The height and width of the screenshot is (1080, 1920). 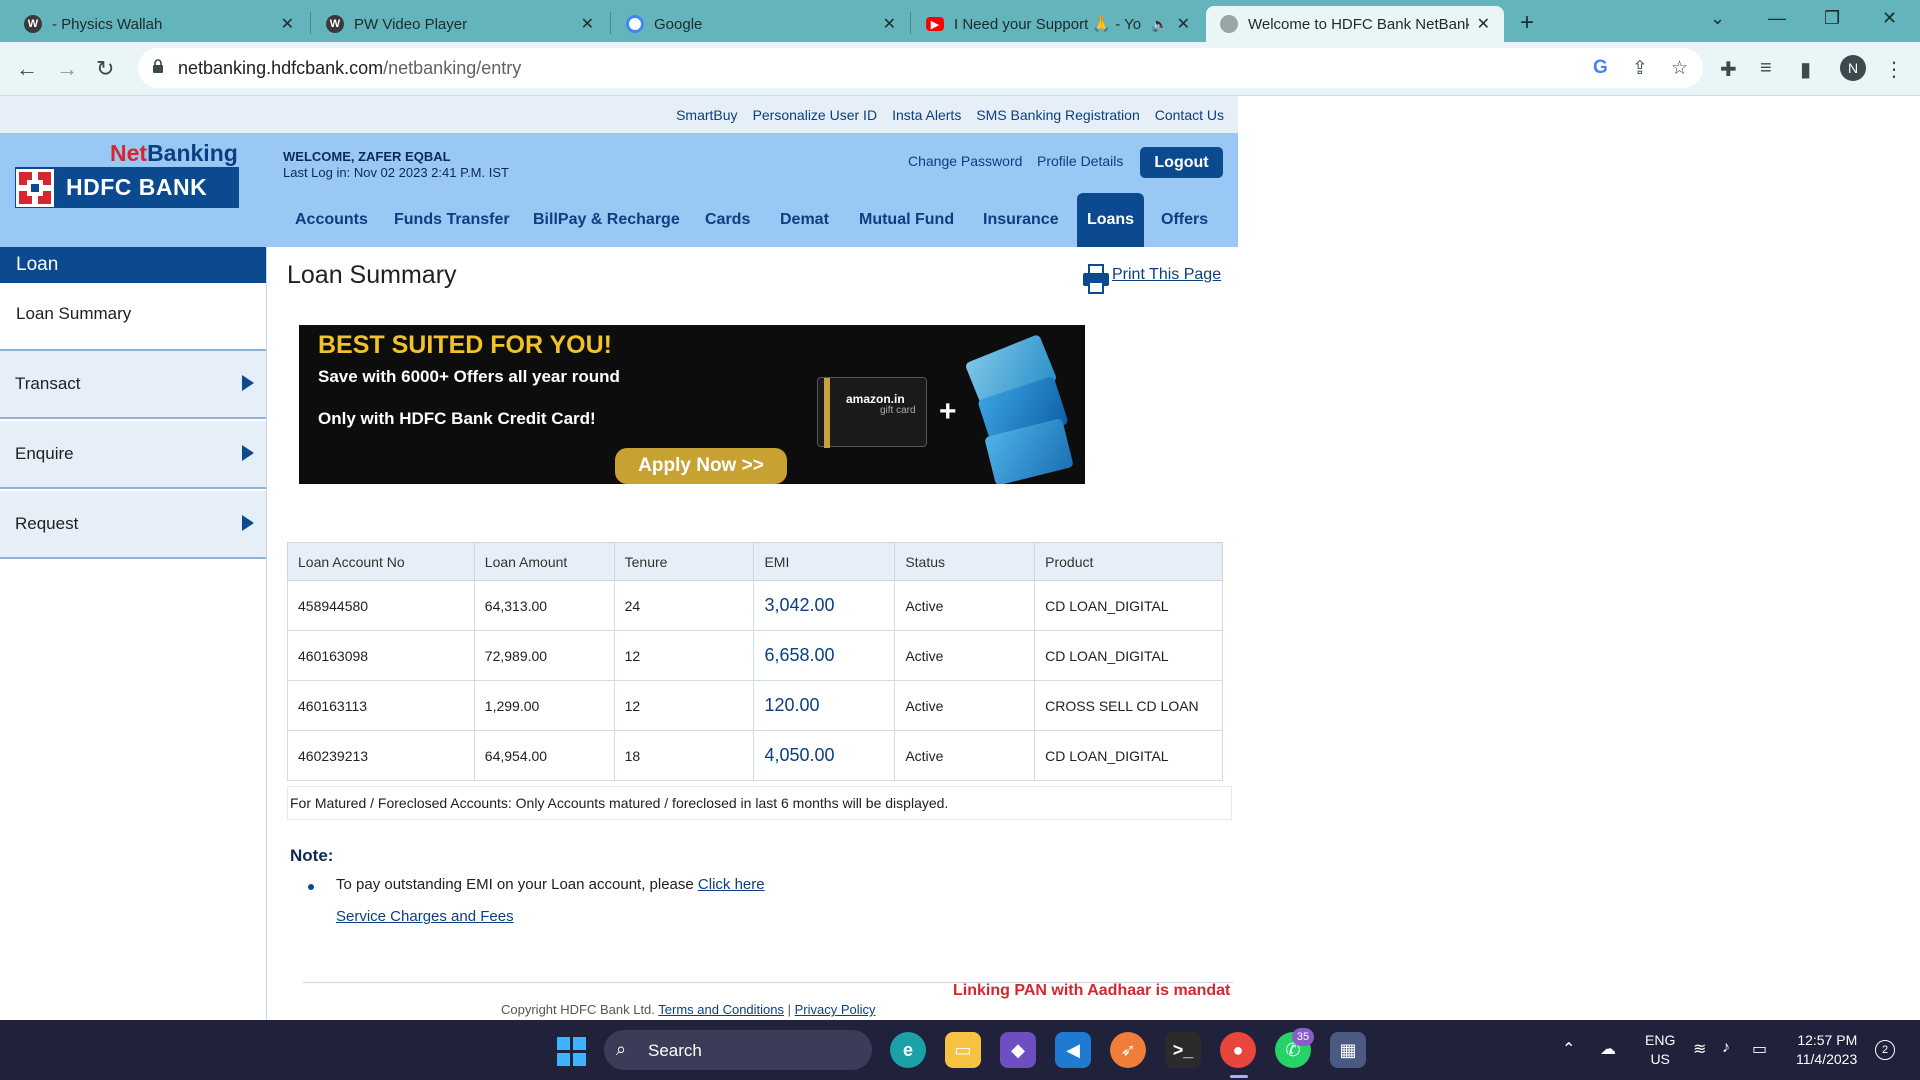 What do you see at coordinates (133, 525) in the screenshot?
I see `sidebar-item-request: Request` at bounding box center [133, 525].